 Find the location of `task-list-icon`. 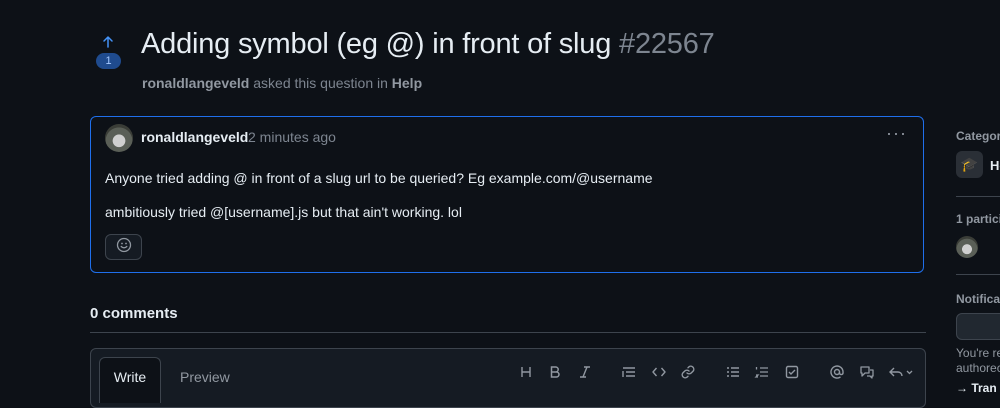

task-list-icon is located at coordinates (792, 372).